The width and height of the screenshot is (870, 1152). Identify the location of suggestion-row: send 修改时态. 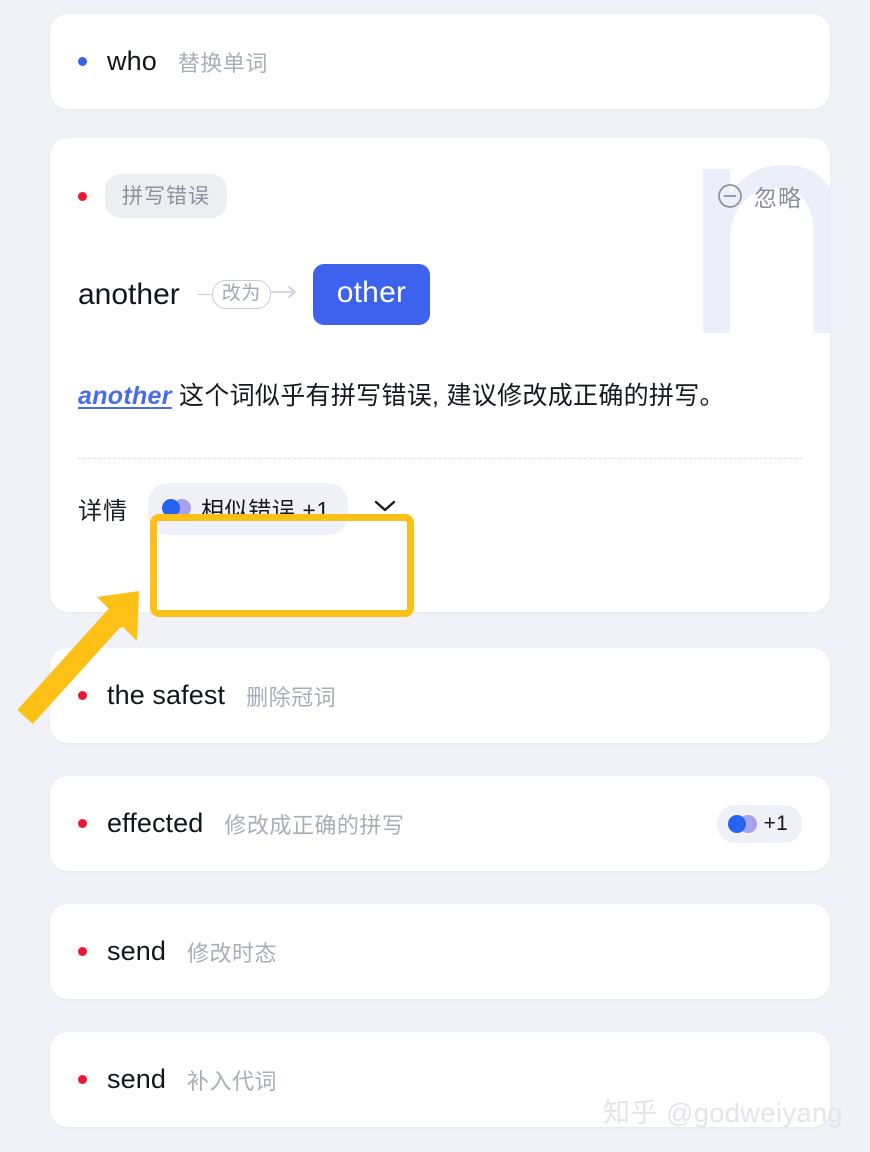
(440, 951).